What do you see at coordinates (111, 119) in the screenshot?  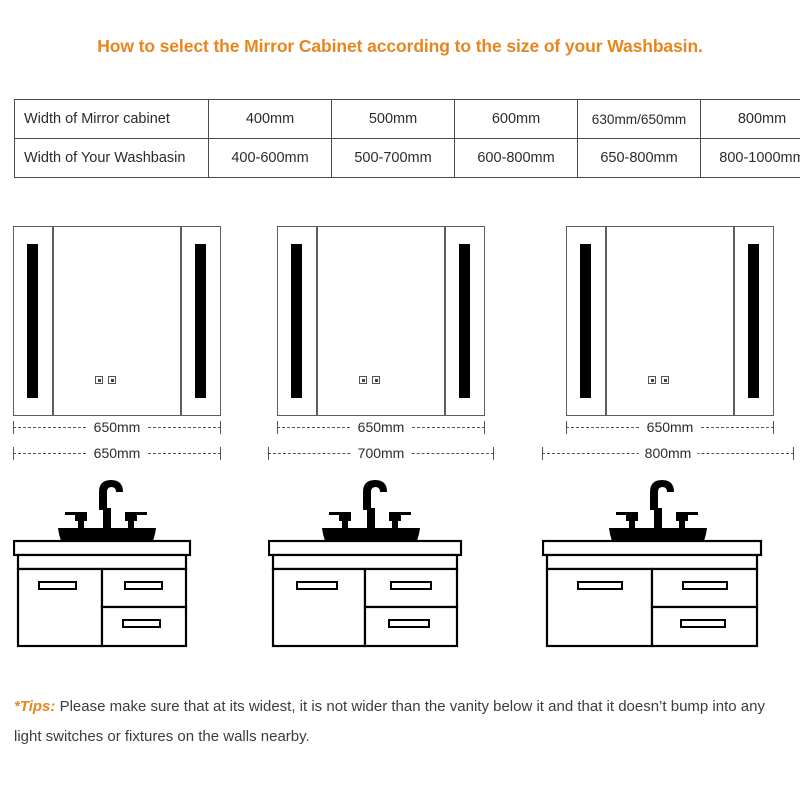 I see `table-row-header-mirror-cabinet: Width of Mirror cabinet` at bounding box center [111, 119].